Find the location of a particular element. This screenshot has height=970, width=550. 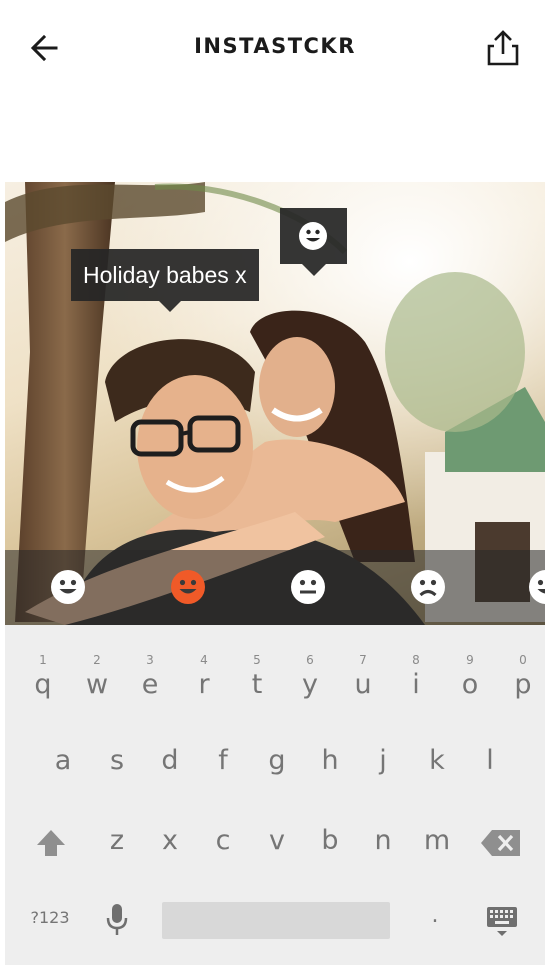

key-label: o is located at coordinates (470, 684).